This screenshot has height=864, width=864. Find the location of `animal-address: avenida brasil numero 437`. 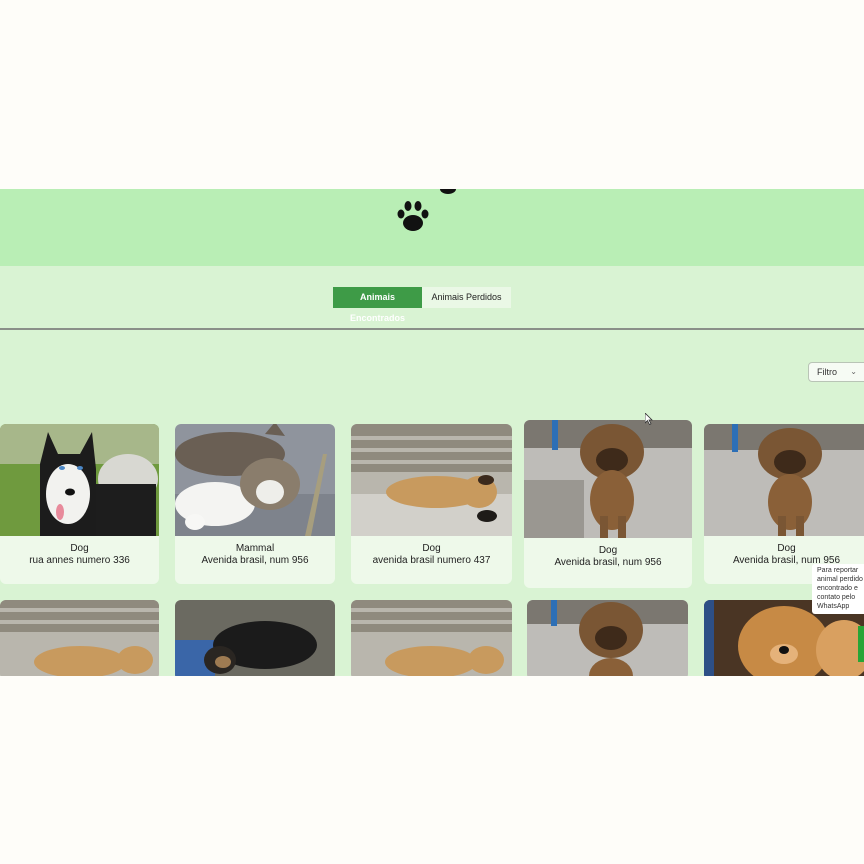

animal-address: avenida brasil numero 437 is located at coordinates (431, 560).